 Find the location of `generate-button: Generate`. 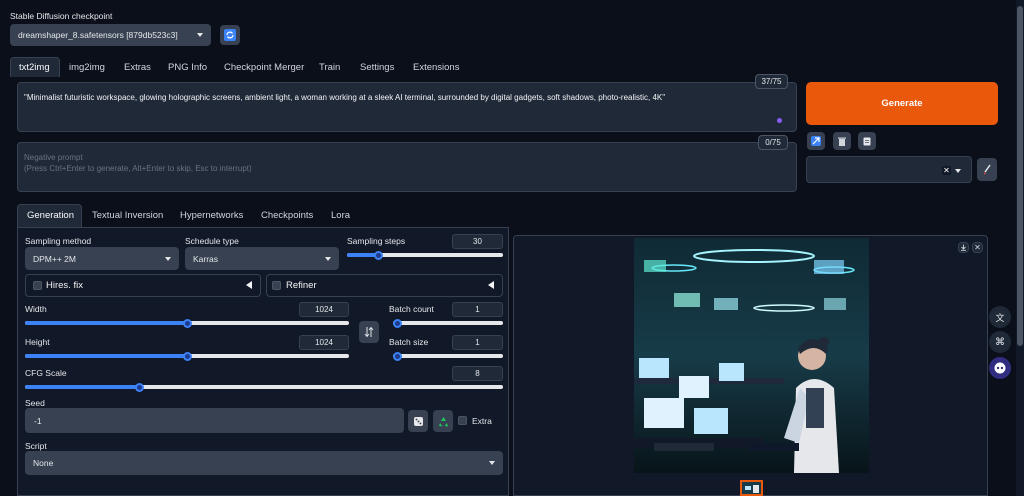

generate-button: Generate is located at coordinates (902, 103).